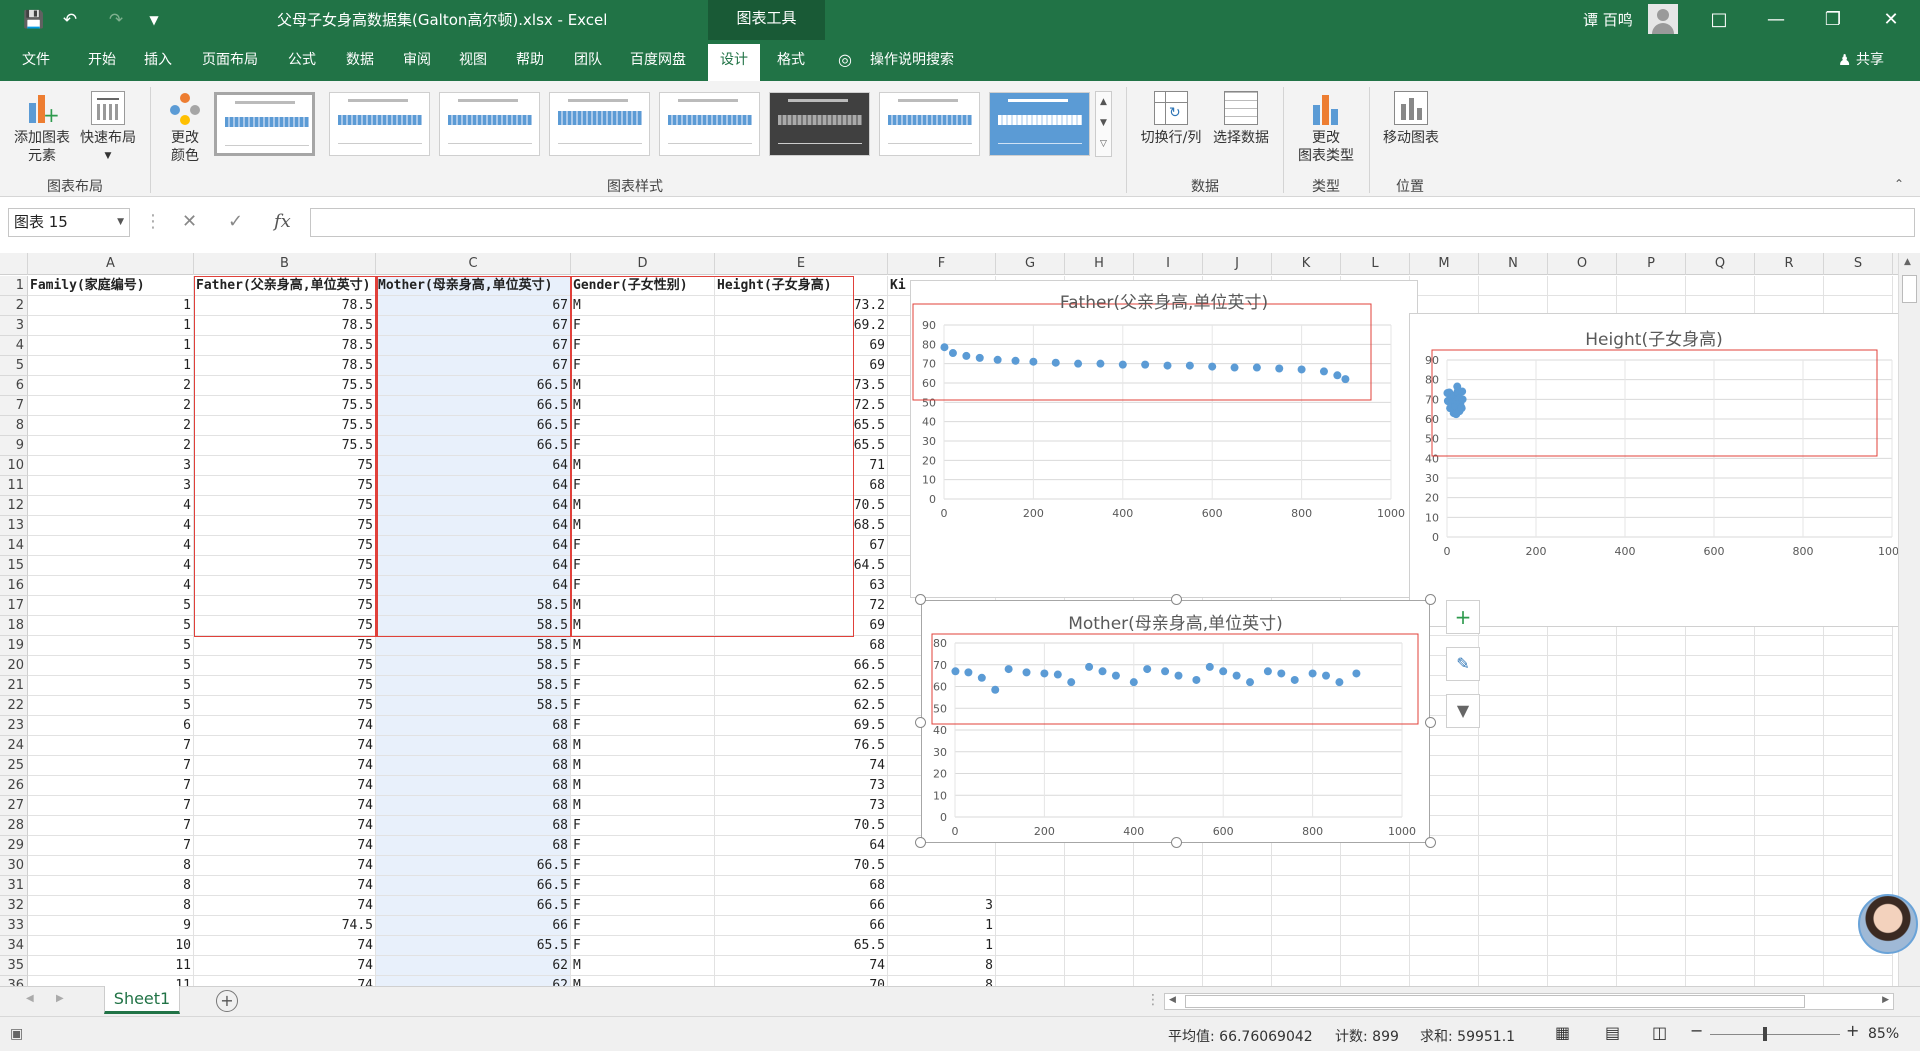 The height and width of the screenshot is (1051, 1920). Describe the element at coordinates (14, 346) in the screenshot. I see `row-header: 4` at that location.